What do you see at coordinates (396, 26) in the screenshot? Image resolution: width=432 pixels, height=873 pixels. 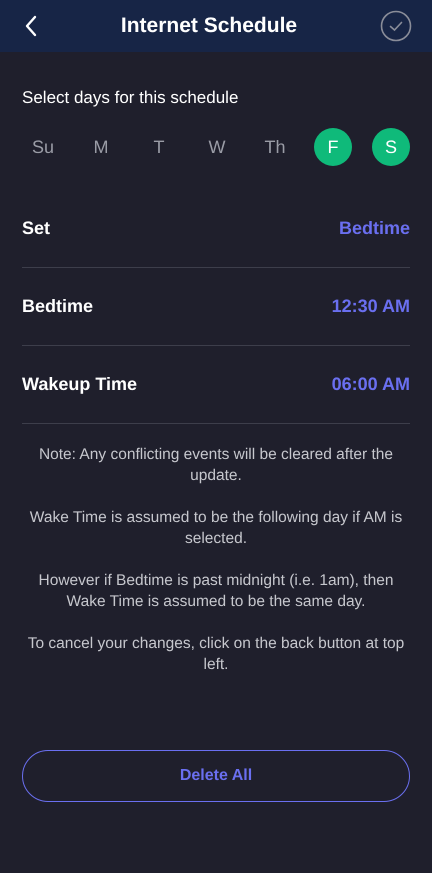 I see `confirm-check-icon` at bounding box center [396, 26].